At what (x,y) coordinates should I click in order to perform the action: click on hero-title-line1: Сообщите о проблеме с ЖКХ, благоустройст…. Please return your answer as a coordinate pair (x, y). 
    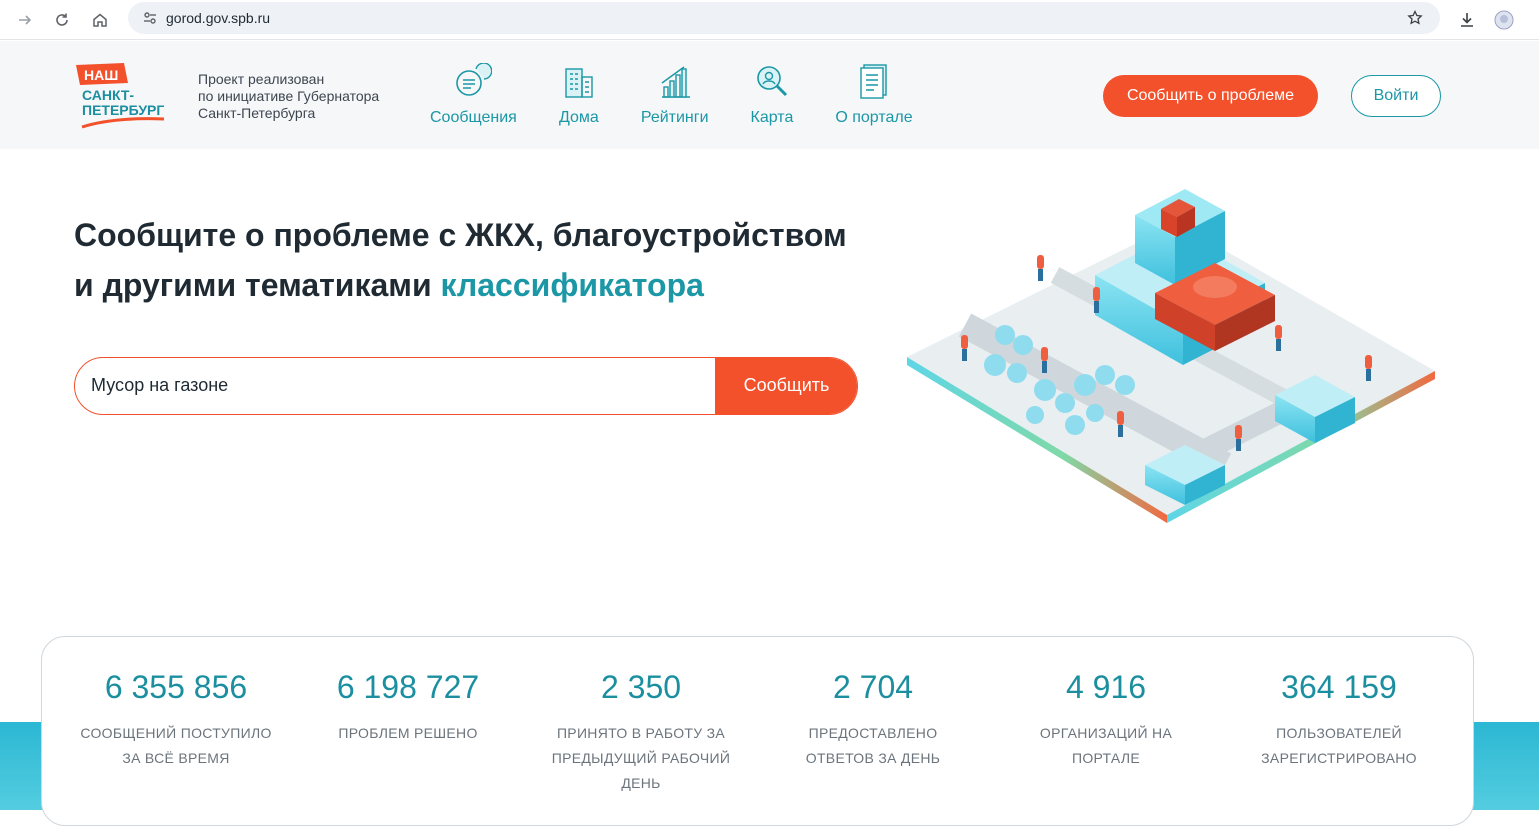
    Looking at the image, I should click on (460, 235).